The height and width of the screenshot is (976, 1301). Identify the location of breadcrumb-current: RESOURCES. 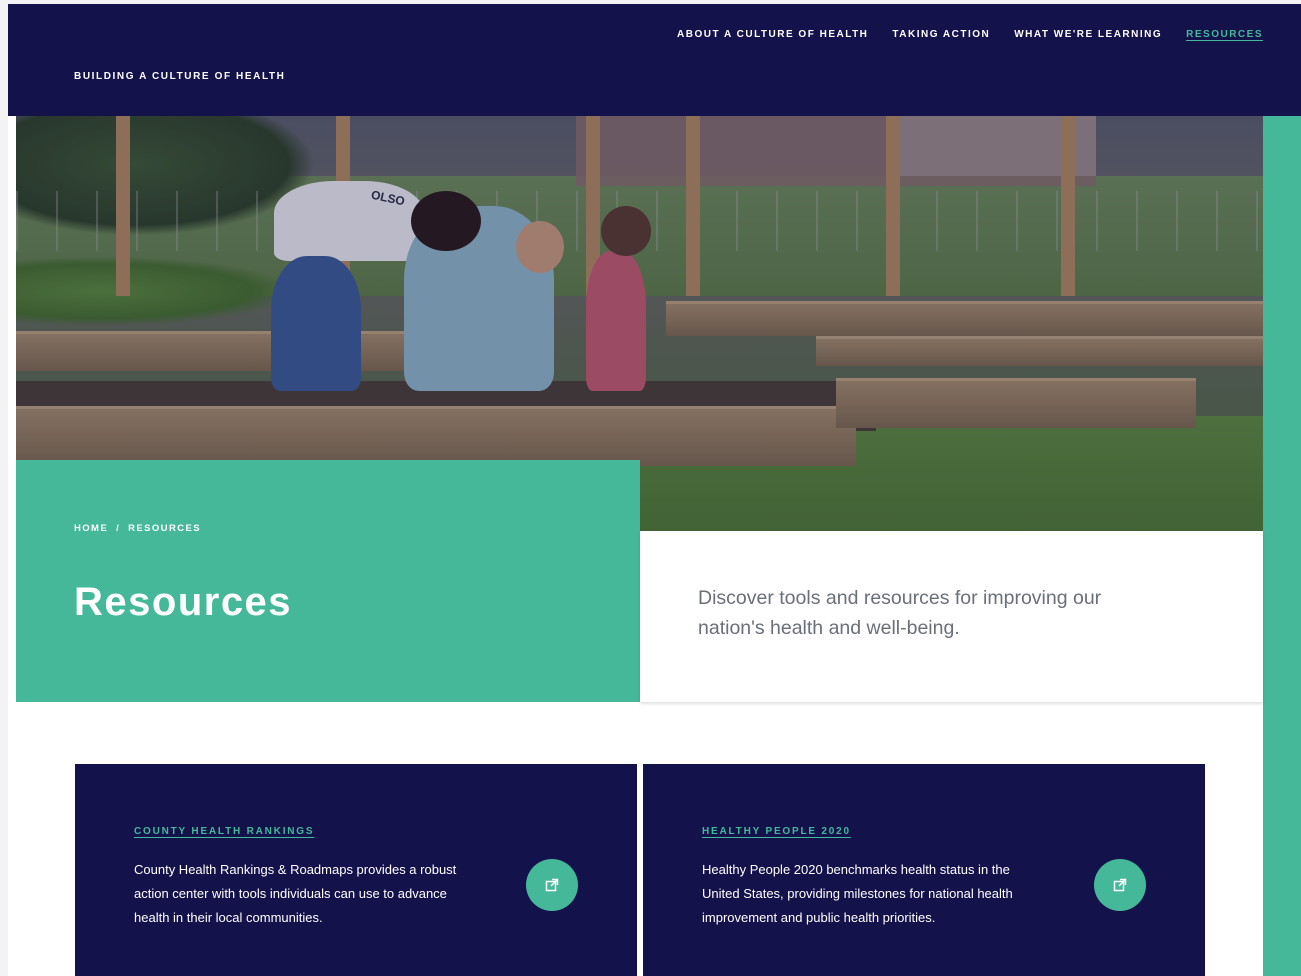
(164, 528).